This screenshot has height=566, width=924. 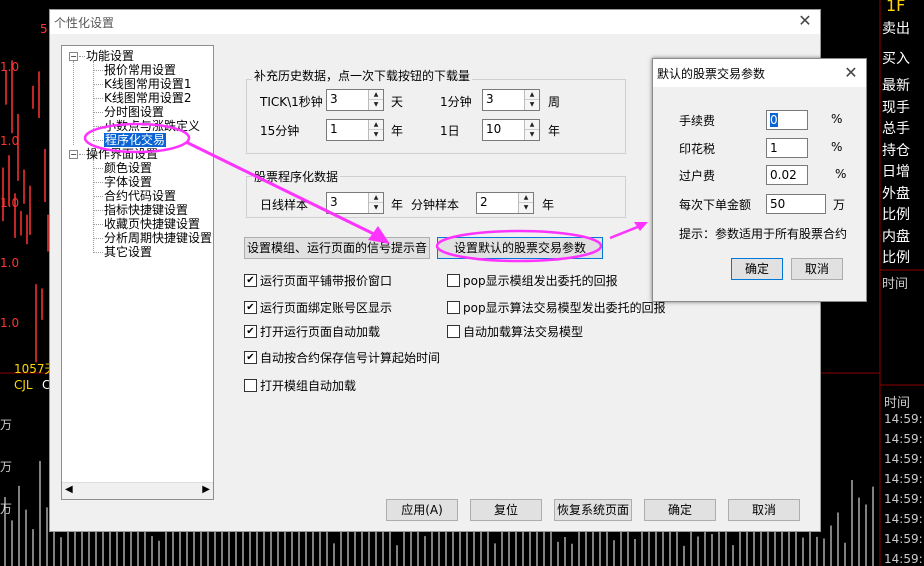 What do you see at coordinates (379, 235) in the screenshot?
I see `annotation-arrow-head` at bounding box center [379, 235].